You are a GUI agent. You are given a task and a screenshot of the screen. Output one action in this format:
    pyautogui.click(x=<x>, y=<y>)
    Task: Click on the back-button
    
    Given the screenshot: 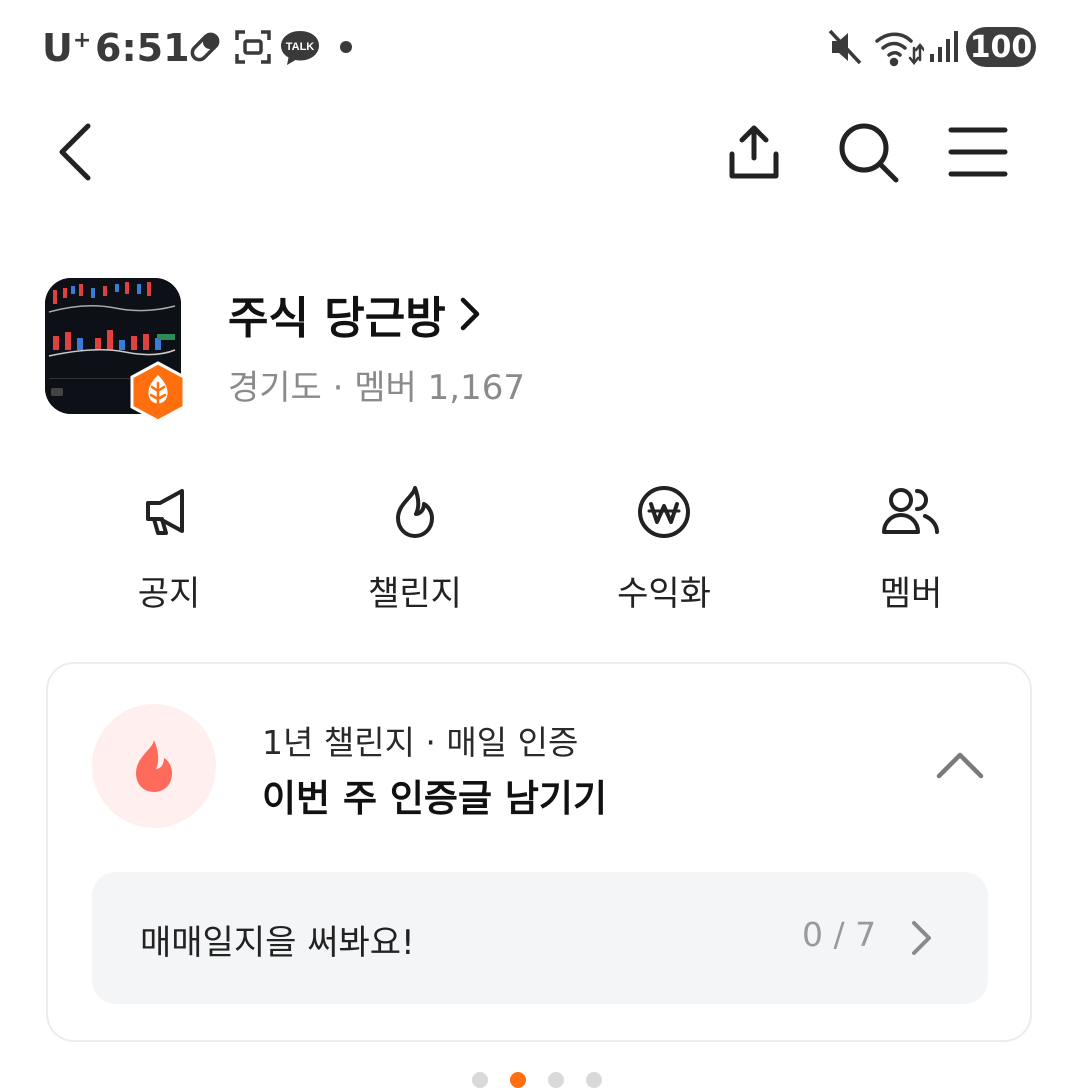 What is the action you would take?
    pyautogui.click(x=76, y=152)
    